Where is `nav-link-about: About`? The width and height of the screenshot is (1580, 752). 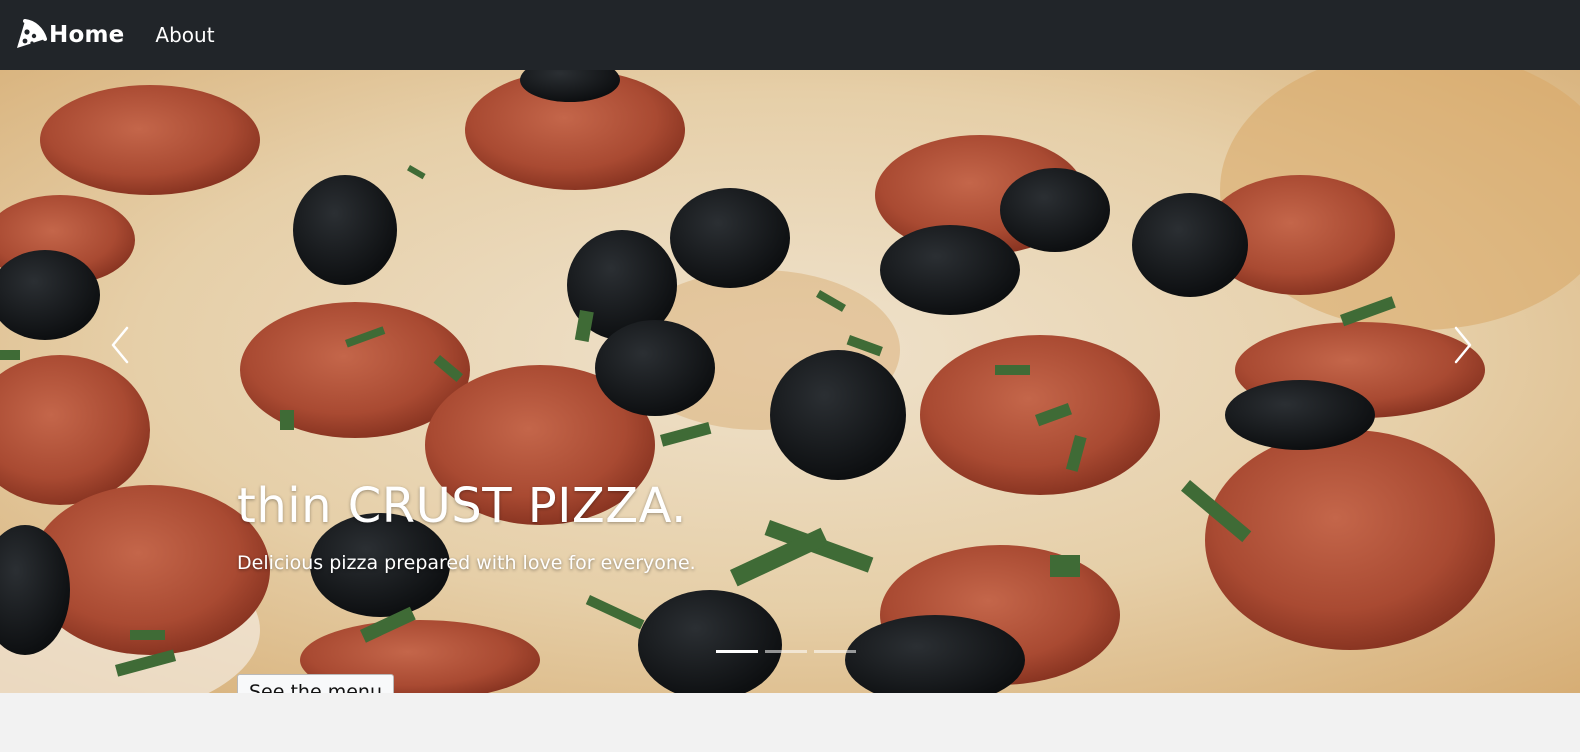 nav-link-about: About is located at coordinates (184, 35).